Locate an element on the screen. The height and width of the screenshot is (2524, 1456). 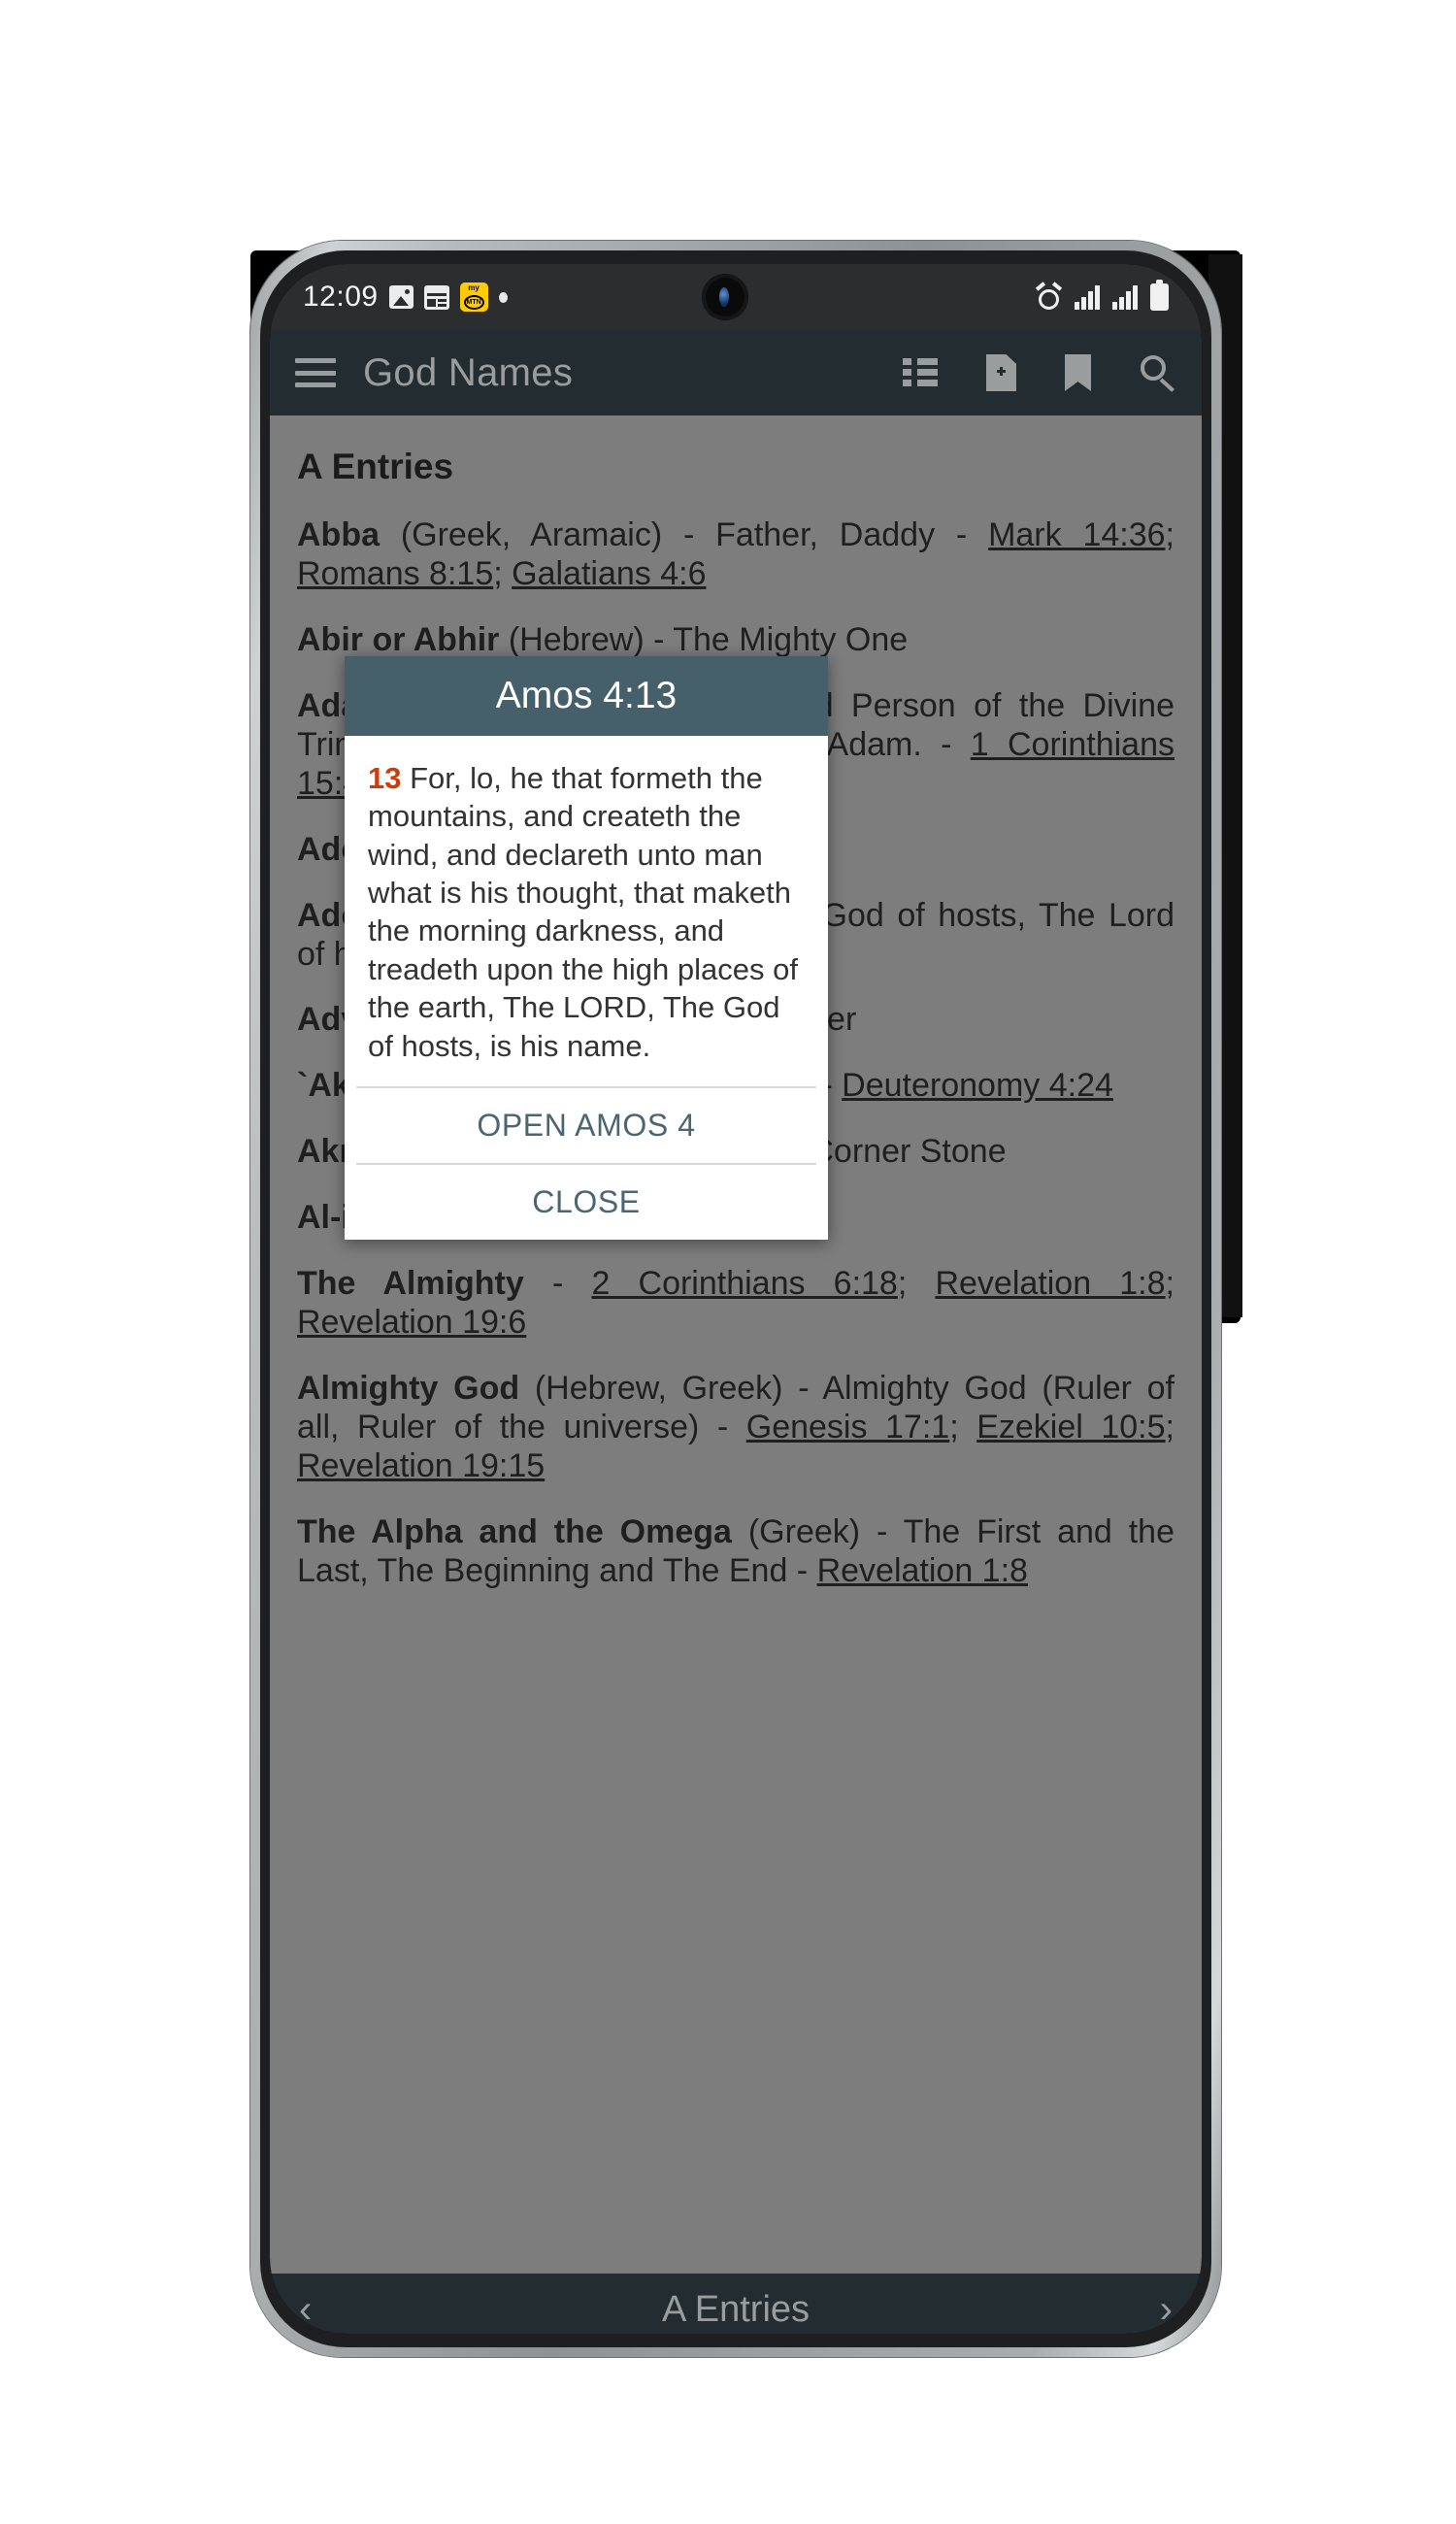
bottom-bar-title: A Entries is located at coordinates (736, 2309).